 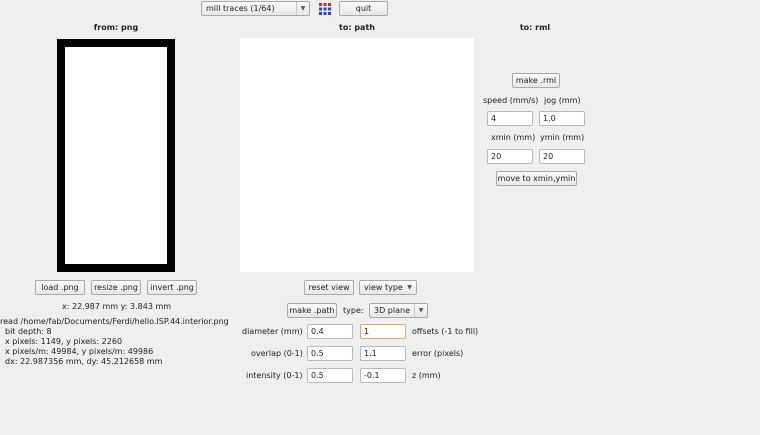 What do you see at coordinates (426, 375) in the screenshot?
I see `z-label: z (mm)` at bounding box center [426, 375].